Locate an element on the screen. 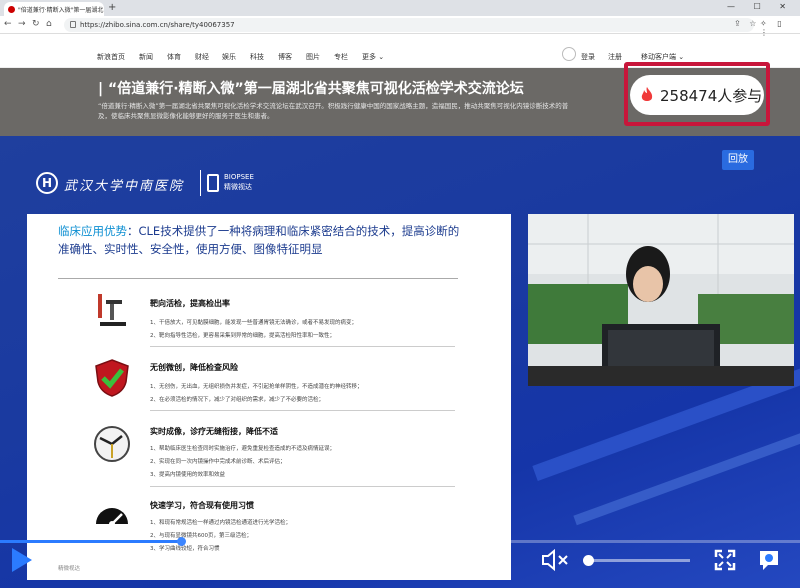  clock-icon is located at coordinates (112, 444).